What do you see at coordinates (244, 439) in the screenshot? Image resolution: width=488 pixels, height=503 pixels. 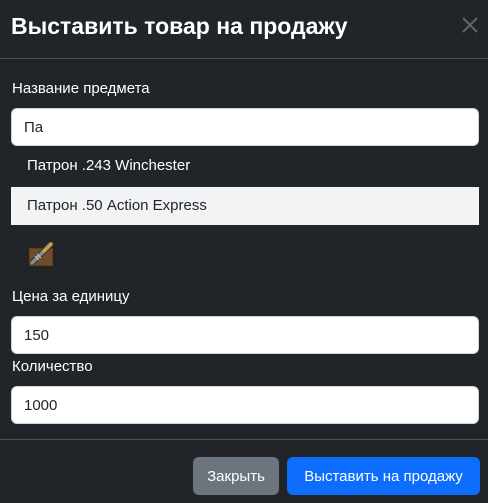 I see `footer-divider` at bounding box center [244, 439].